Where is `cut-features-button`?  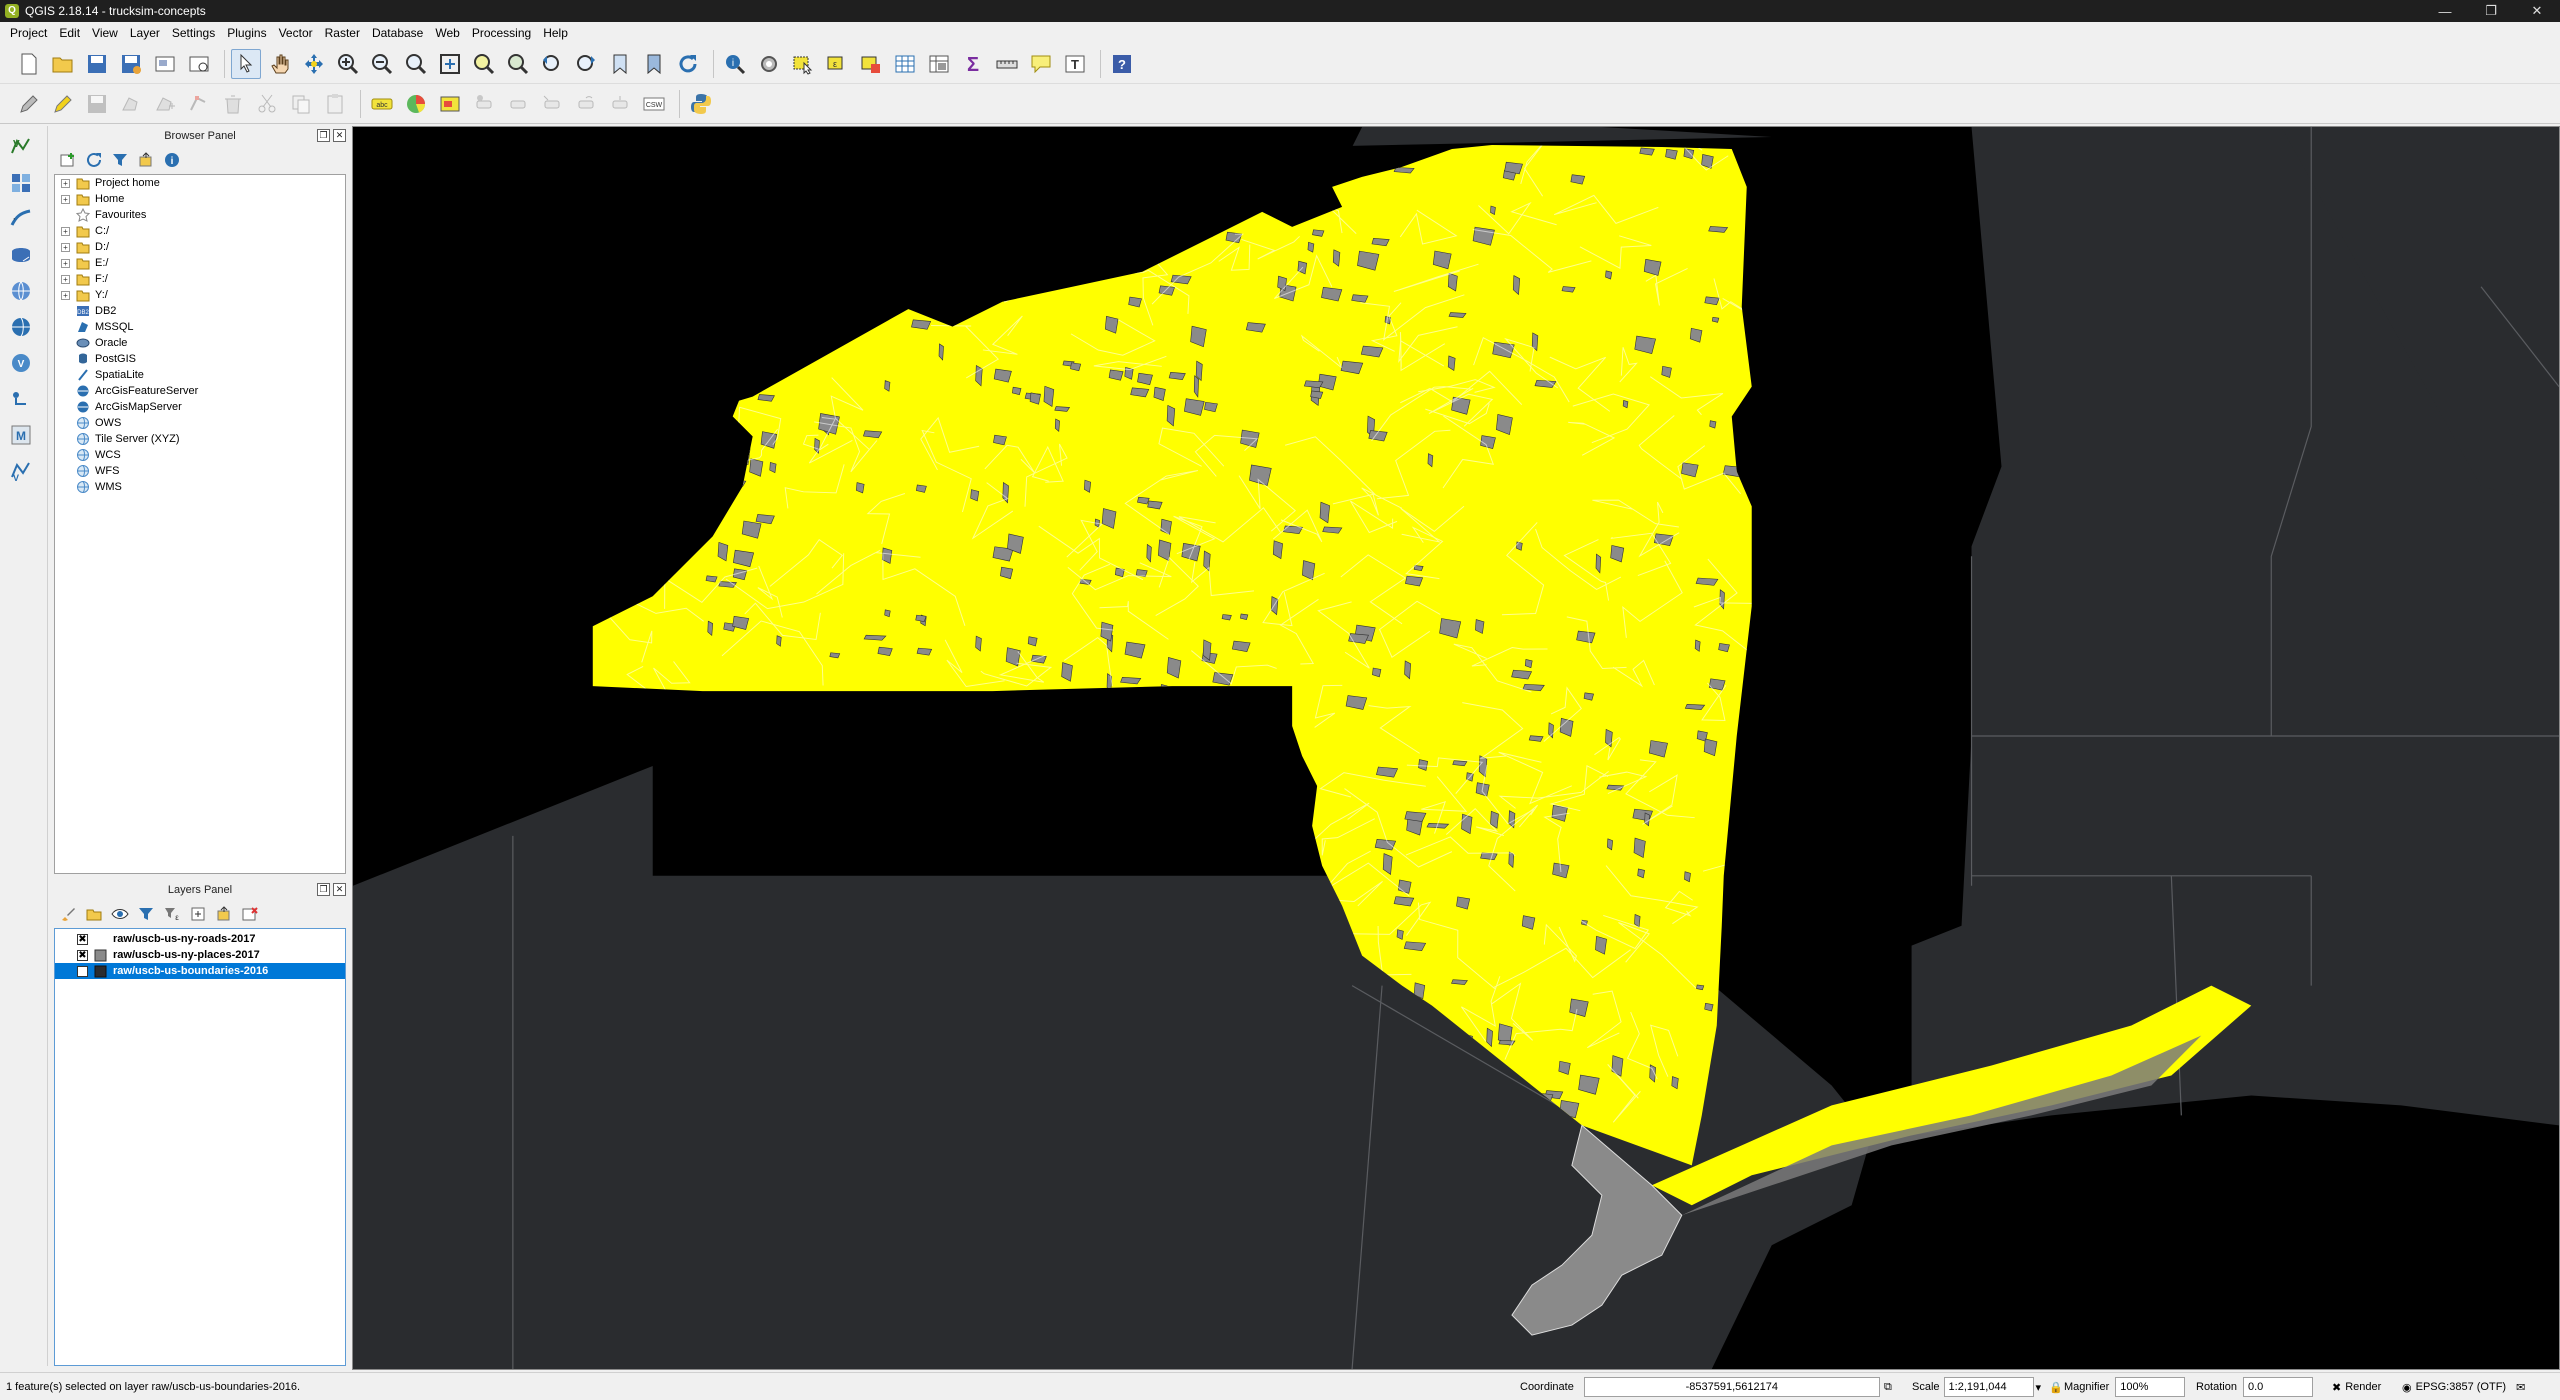 cut-features-button is located at coordinates (267, 104).